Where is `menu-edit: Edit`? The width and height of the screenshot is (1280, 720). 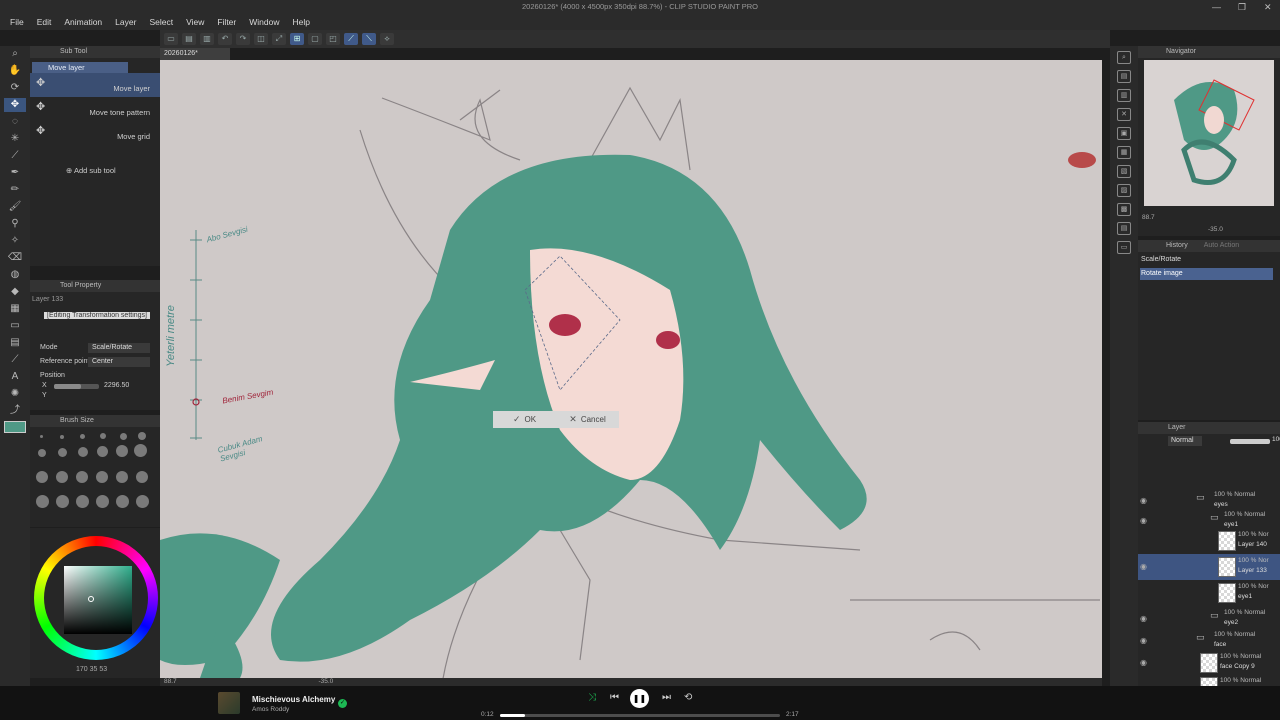
menu-edit: Edit is located at coordinates (47, 22).